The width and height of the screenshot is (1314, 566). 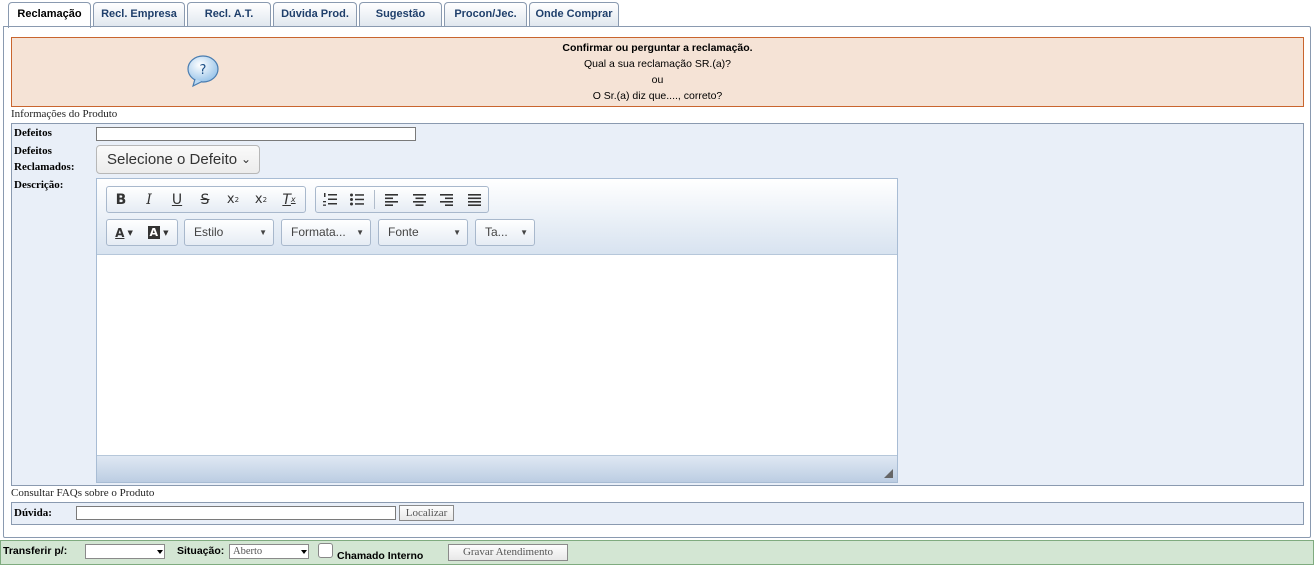 What do you see at coordinates (229, 14) in the screenshot?
I see `tab-recl-at: Recl. A.T.` at bounding box center [229, 14].